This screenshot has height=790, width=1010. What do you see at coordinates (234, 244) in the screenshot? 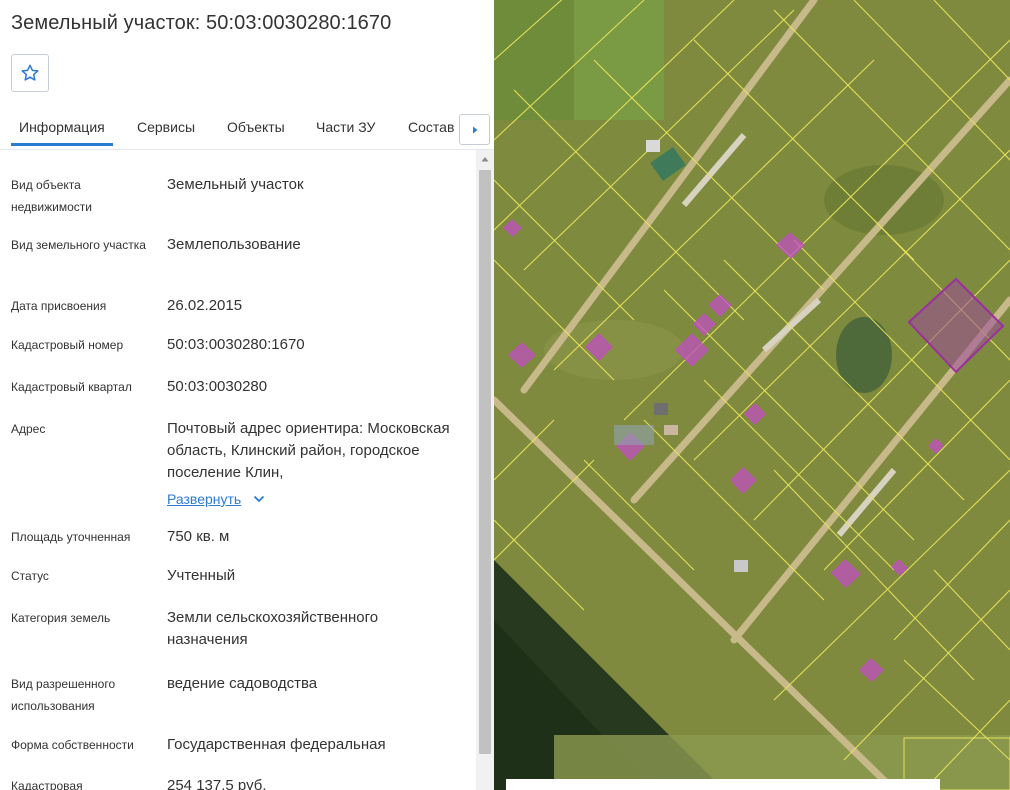
I see `property-value: Землепользование` at bounding box center [234, 244].